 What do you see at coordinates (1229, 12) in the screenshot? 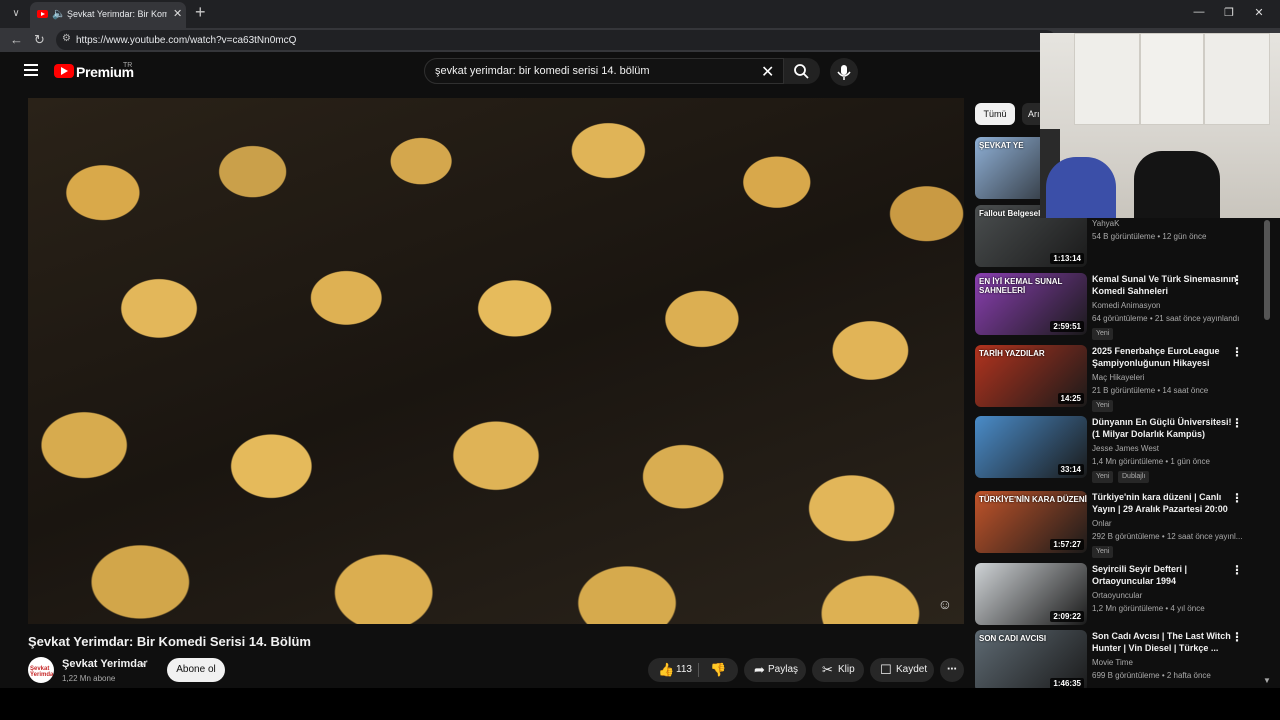
I see `maximize-icon: ❐` at bounding box center [1229, 12].